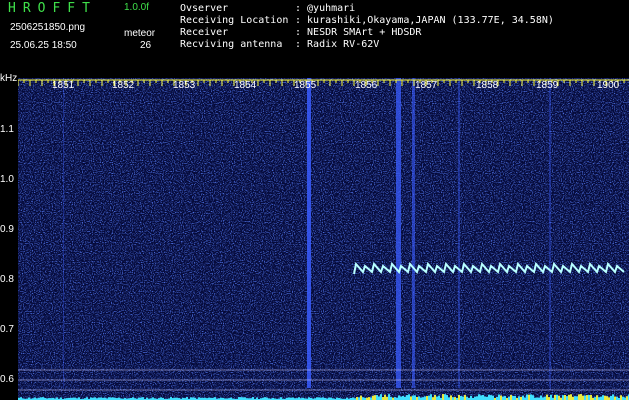 The width and height of the screenshot is (629, 400). Describe the element at coordinates (305, 85) in the screenshot. I see `x-tick-label: 1855` at that location.